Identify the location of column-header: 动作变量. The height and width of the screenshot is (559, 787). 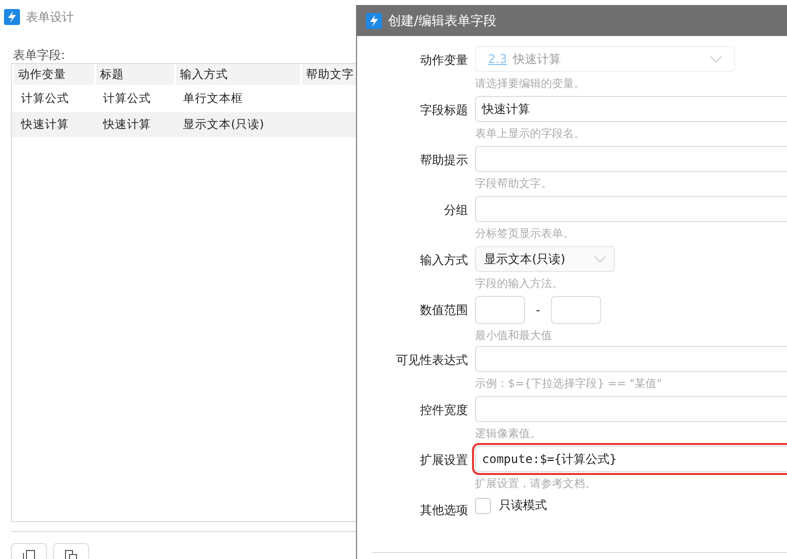
(54, 74).